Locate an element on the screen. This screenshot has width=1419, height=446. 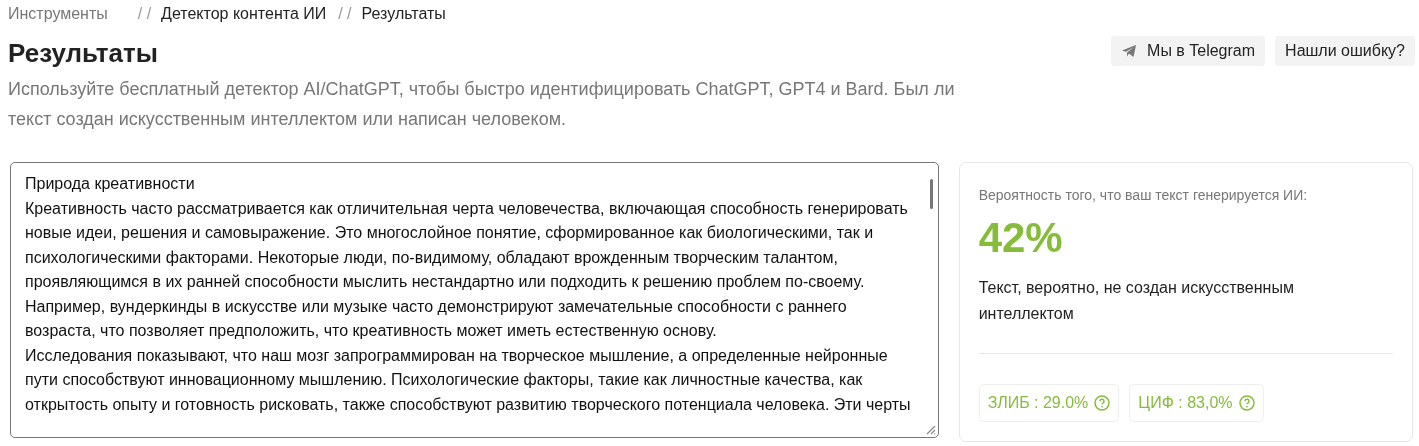
text-paragraph: Природа креативности is located at coordinates (110, 184).